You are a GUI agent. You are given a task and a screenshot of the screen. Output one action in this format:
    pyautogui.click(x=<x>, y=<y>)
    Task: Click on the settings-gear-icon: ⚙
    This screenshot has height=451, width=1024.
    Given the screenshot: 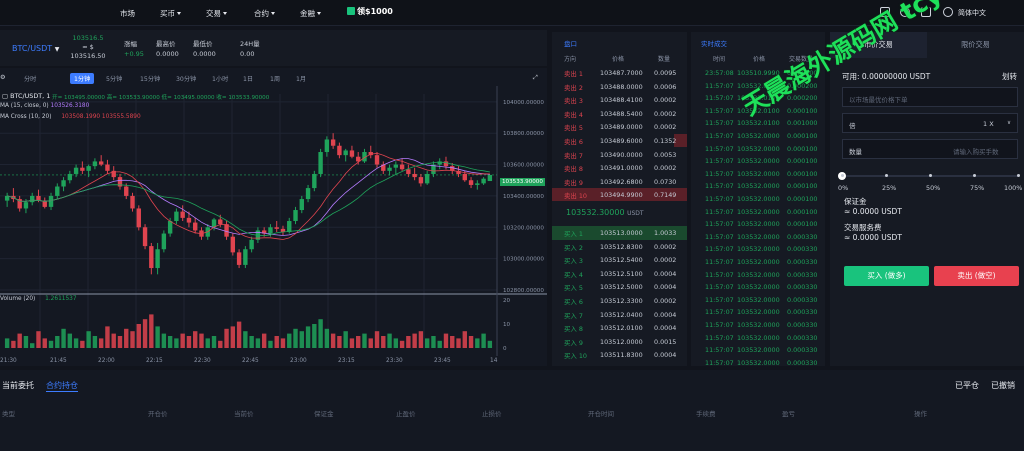 What is the action you would take?
    pyautogui.click(x=3, y=77)
    